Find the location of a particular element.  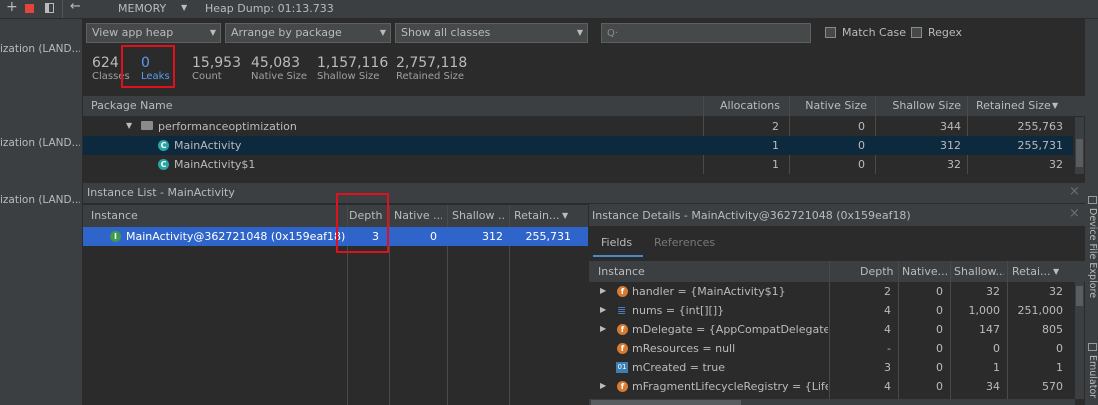

table-row: C MainActivity$1 1 0 32 32 is located at coordinates (578, 164).